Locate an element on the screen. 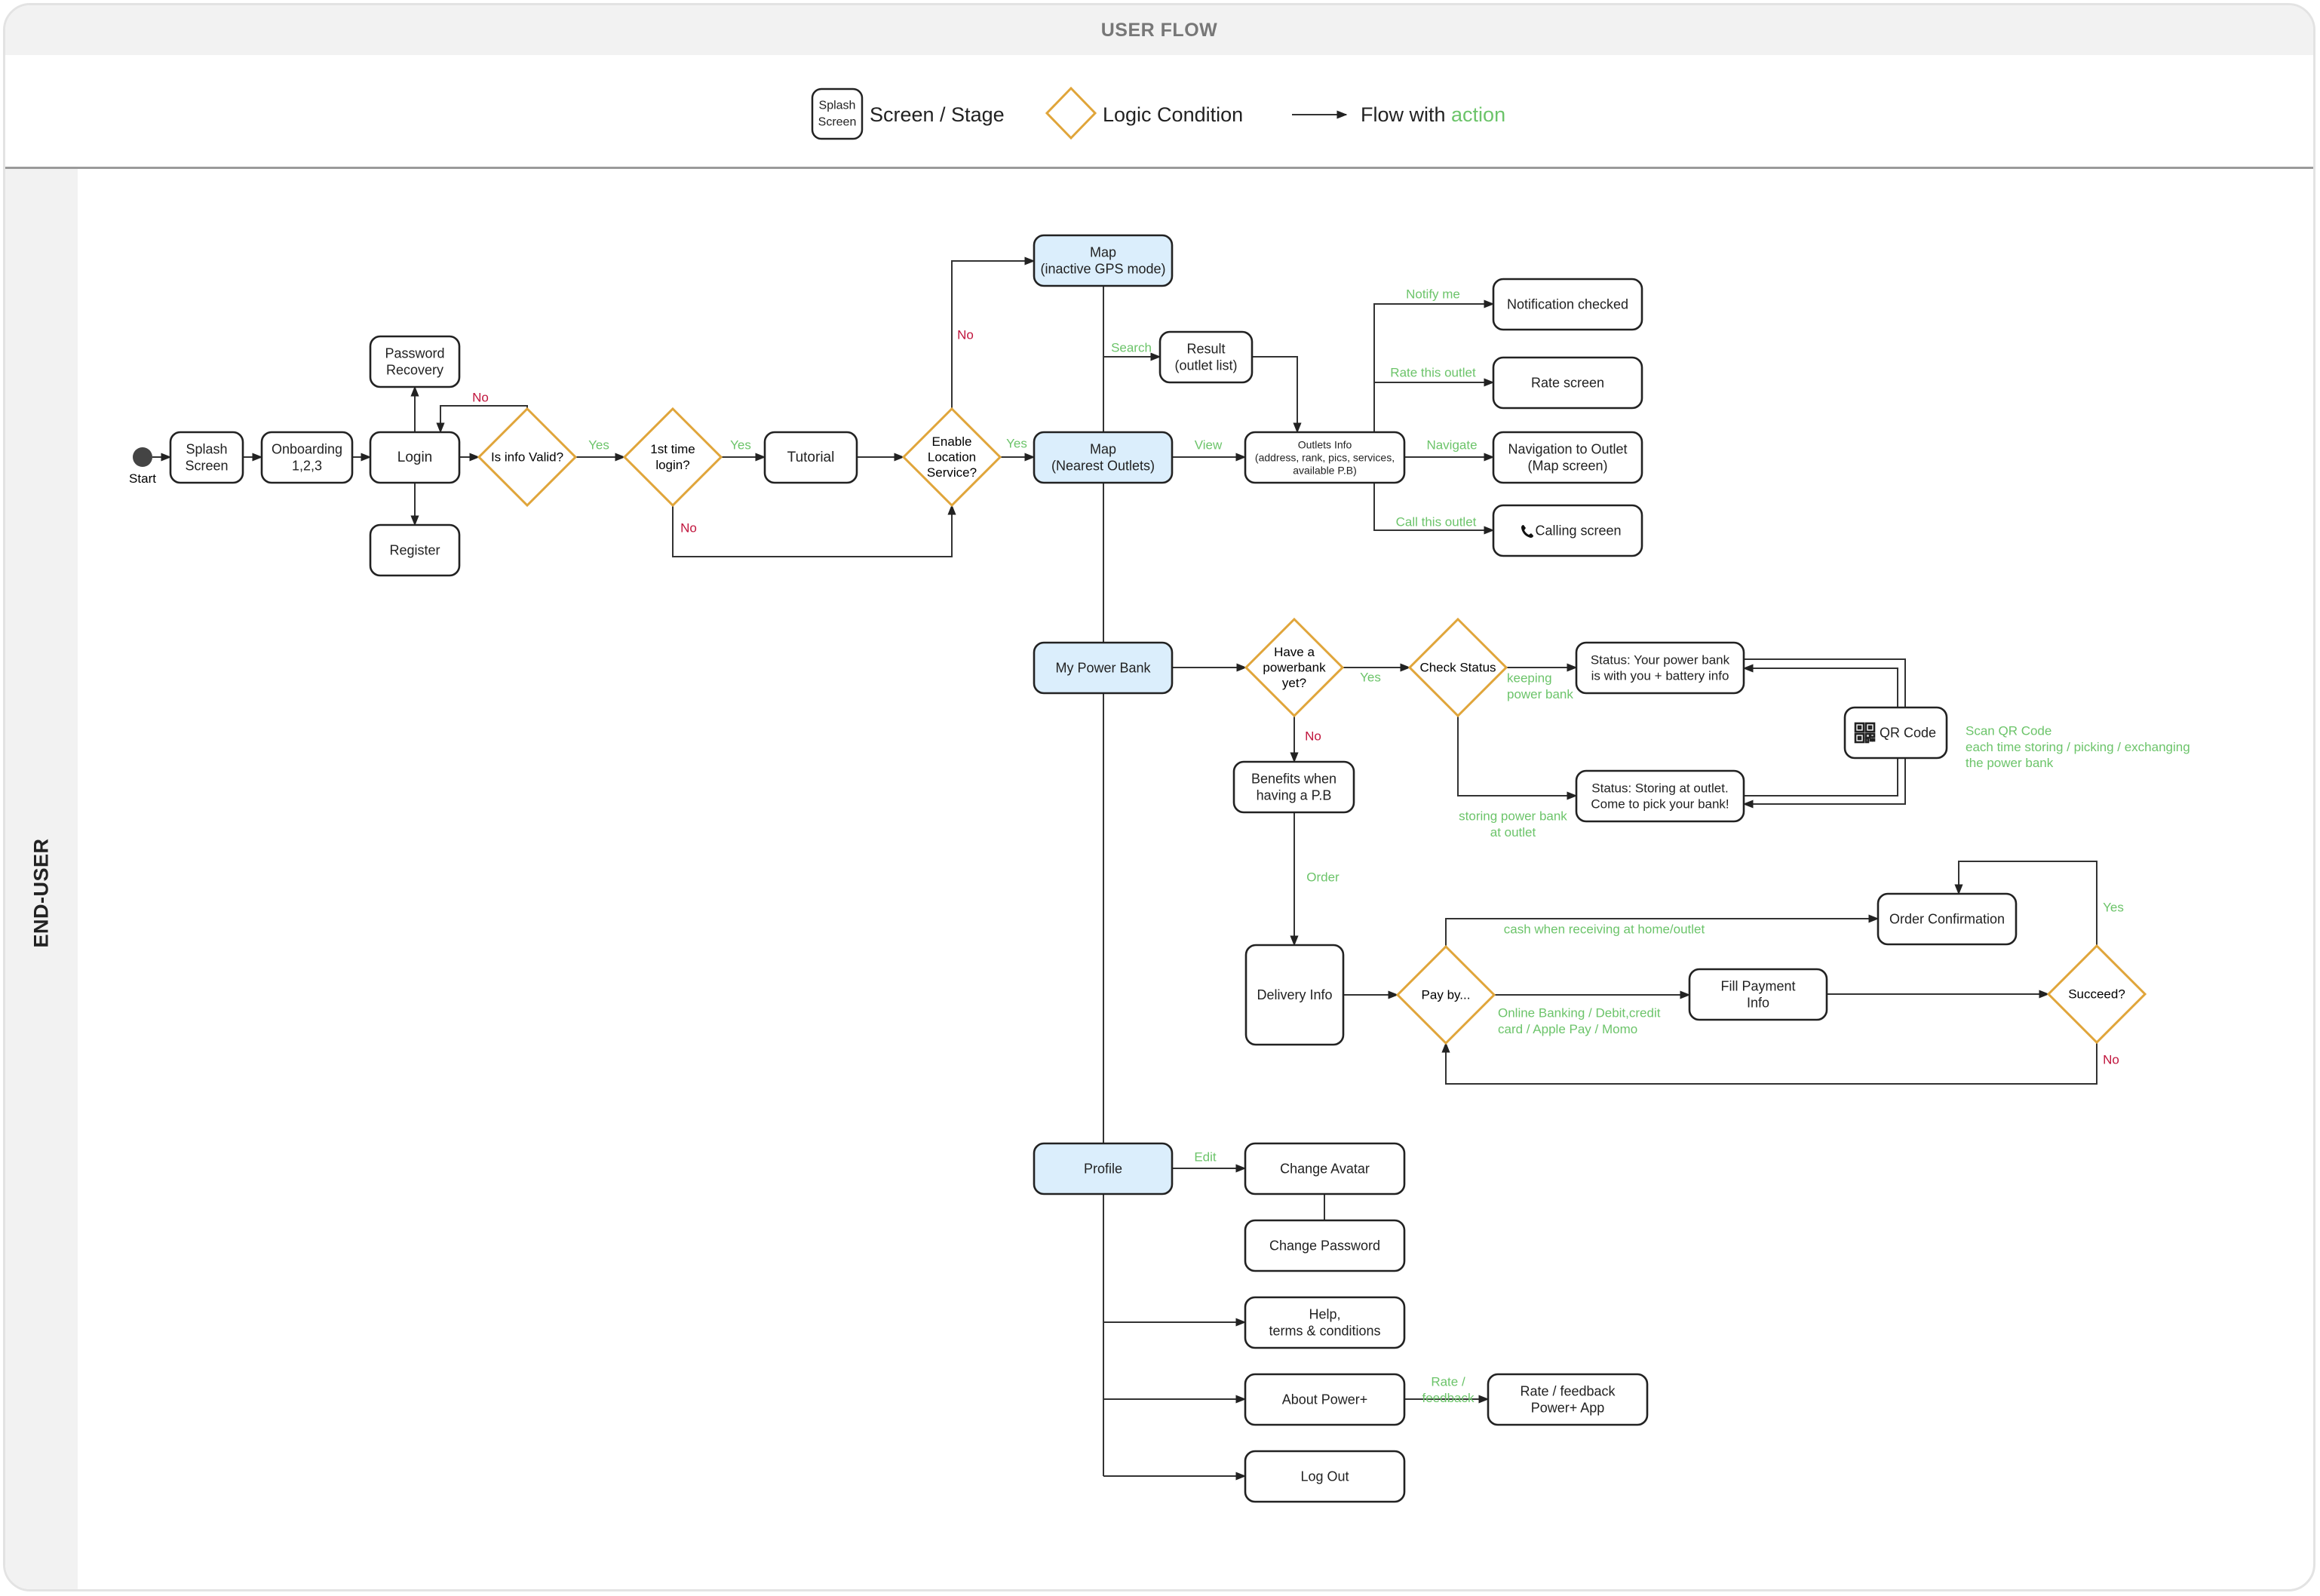 Image resolution: width=2320 pixels, height=1596 pixels. node-about: About Power+ is located at coordinates (1325, 1399).